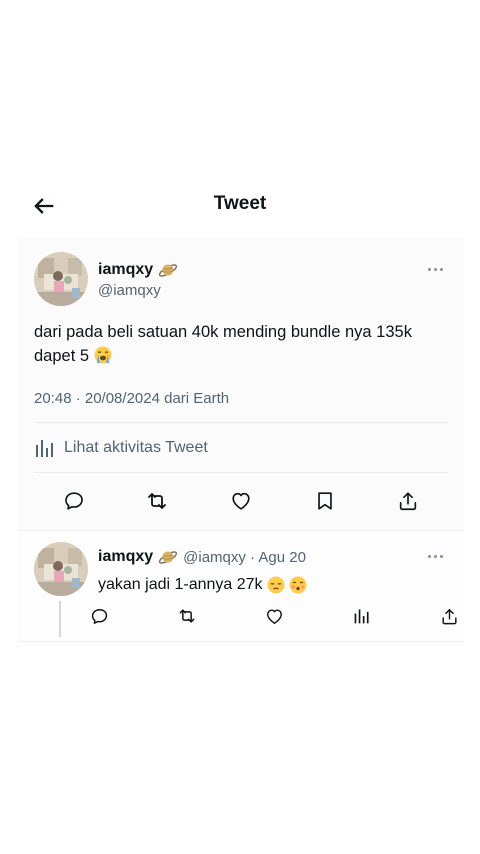  What do you see at coordinates (131, 398) in the screenshot?
I see `tweet-timestamp: 20:48 · 20/08/2024 dari Earth` at bounding box center [131, 398].